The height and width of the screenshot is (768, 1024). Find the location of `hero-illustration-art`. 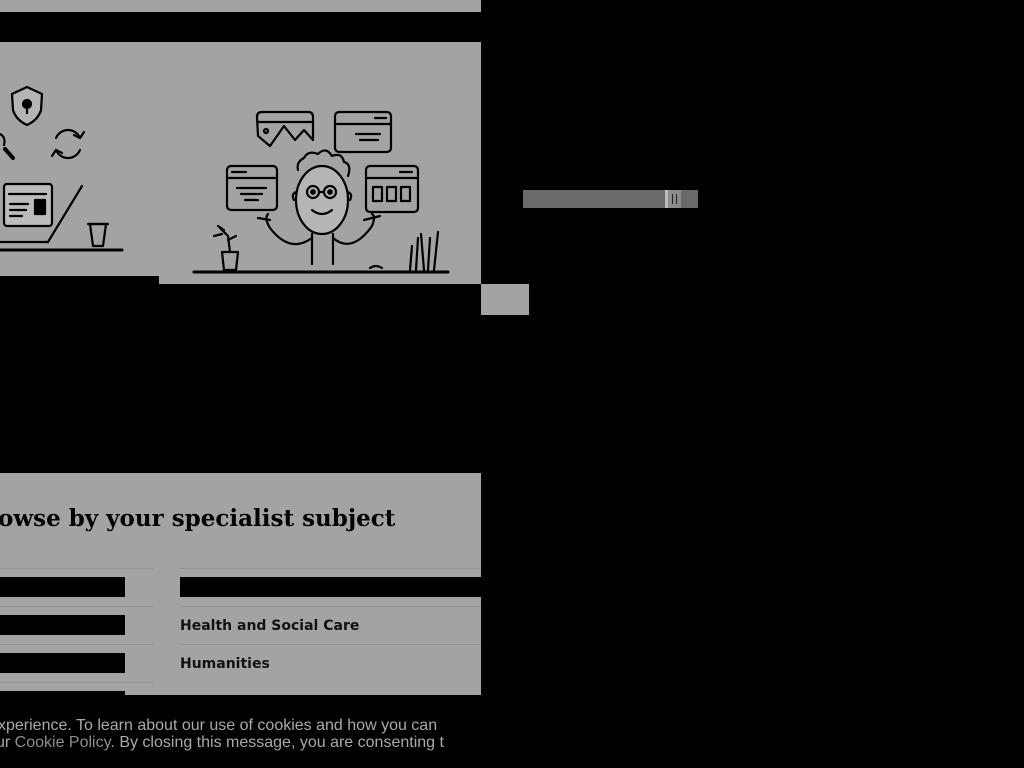

hero-illustration-art is located at coordinates (225, 179).